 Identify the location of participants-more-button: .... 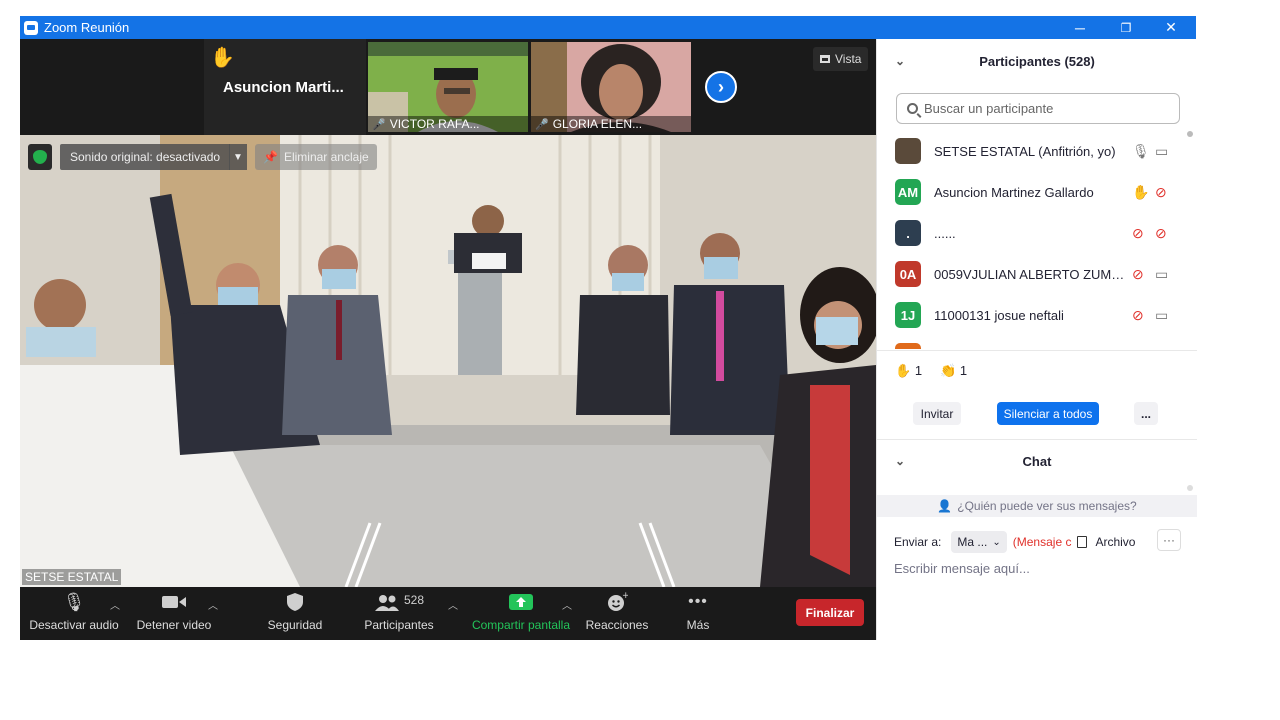
(1146, 413).